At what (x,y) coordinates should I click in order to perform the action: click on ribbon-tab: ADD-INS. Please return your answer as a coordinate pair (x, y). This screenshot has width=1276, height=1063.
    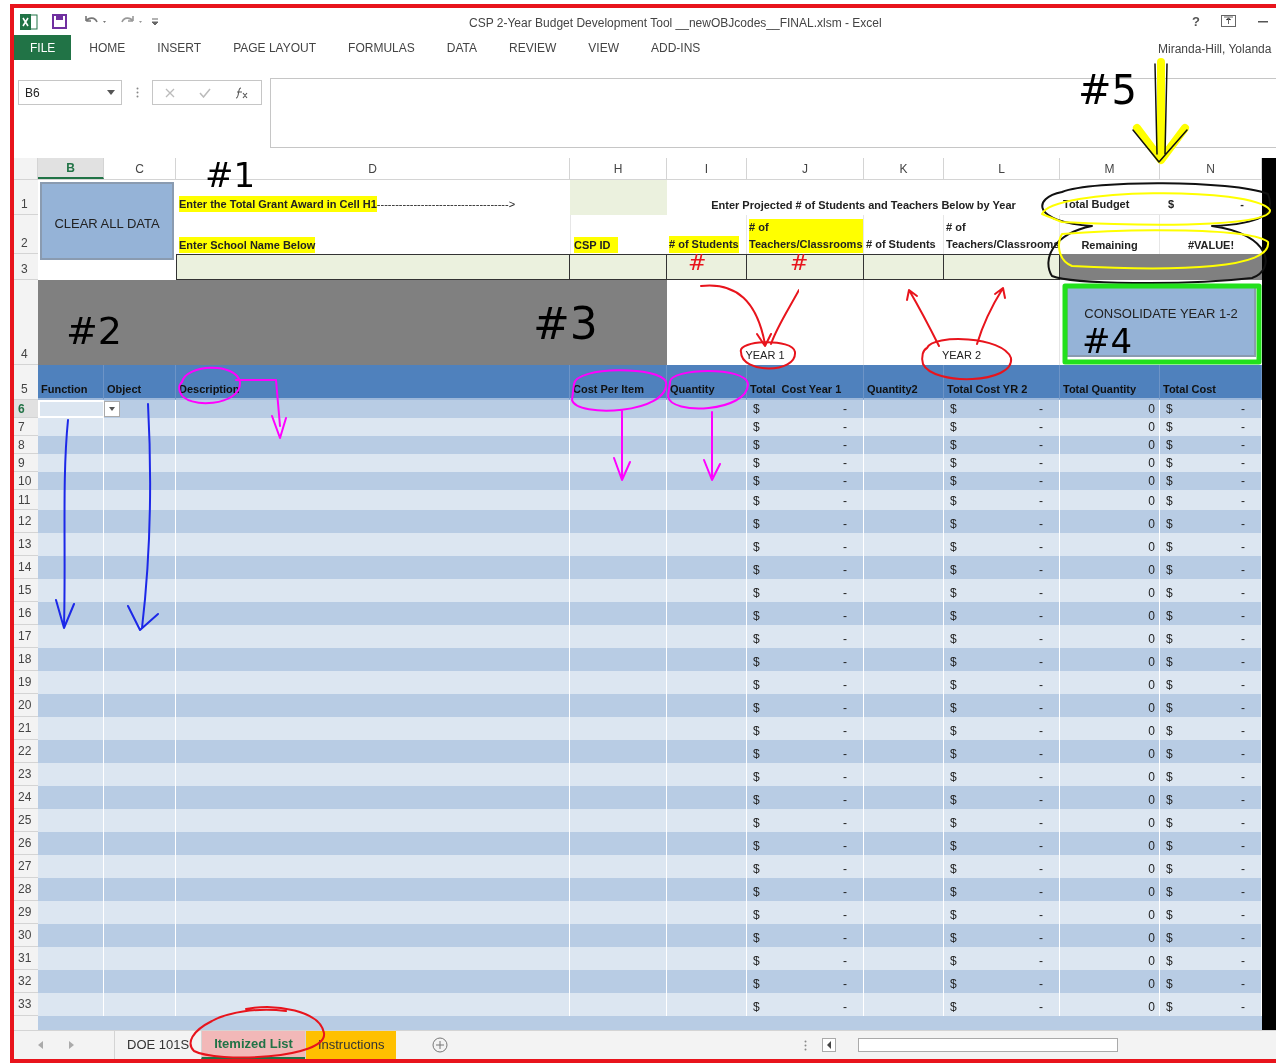
    Looking at the image, I should click on (676, 47).